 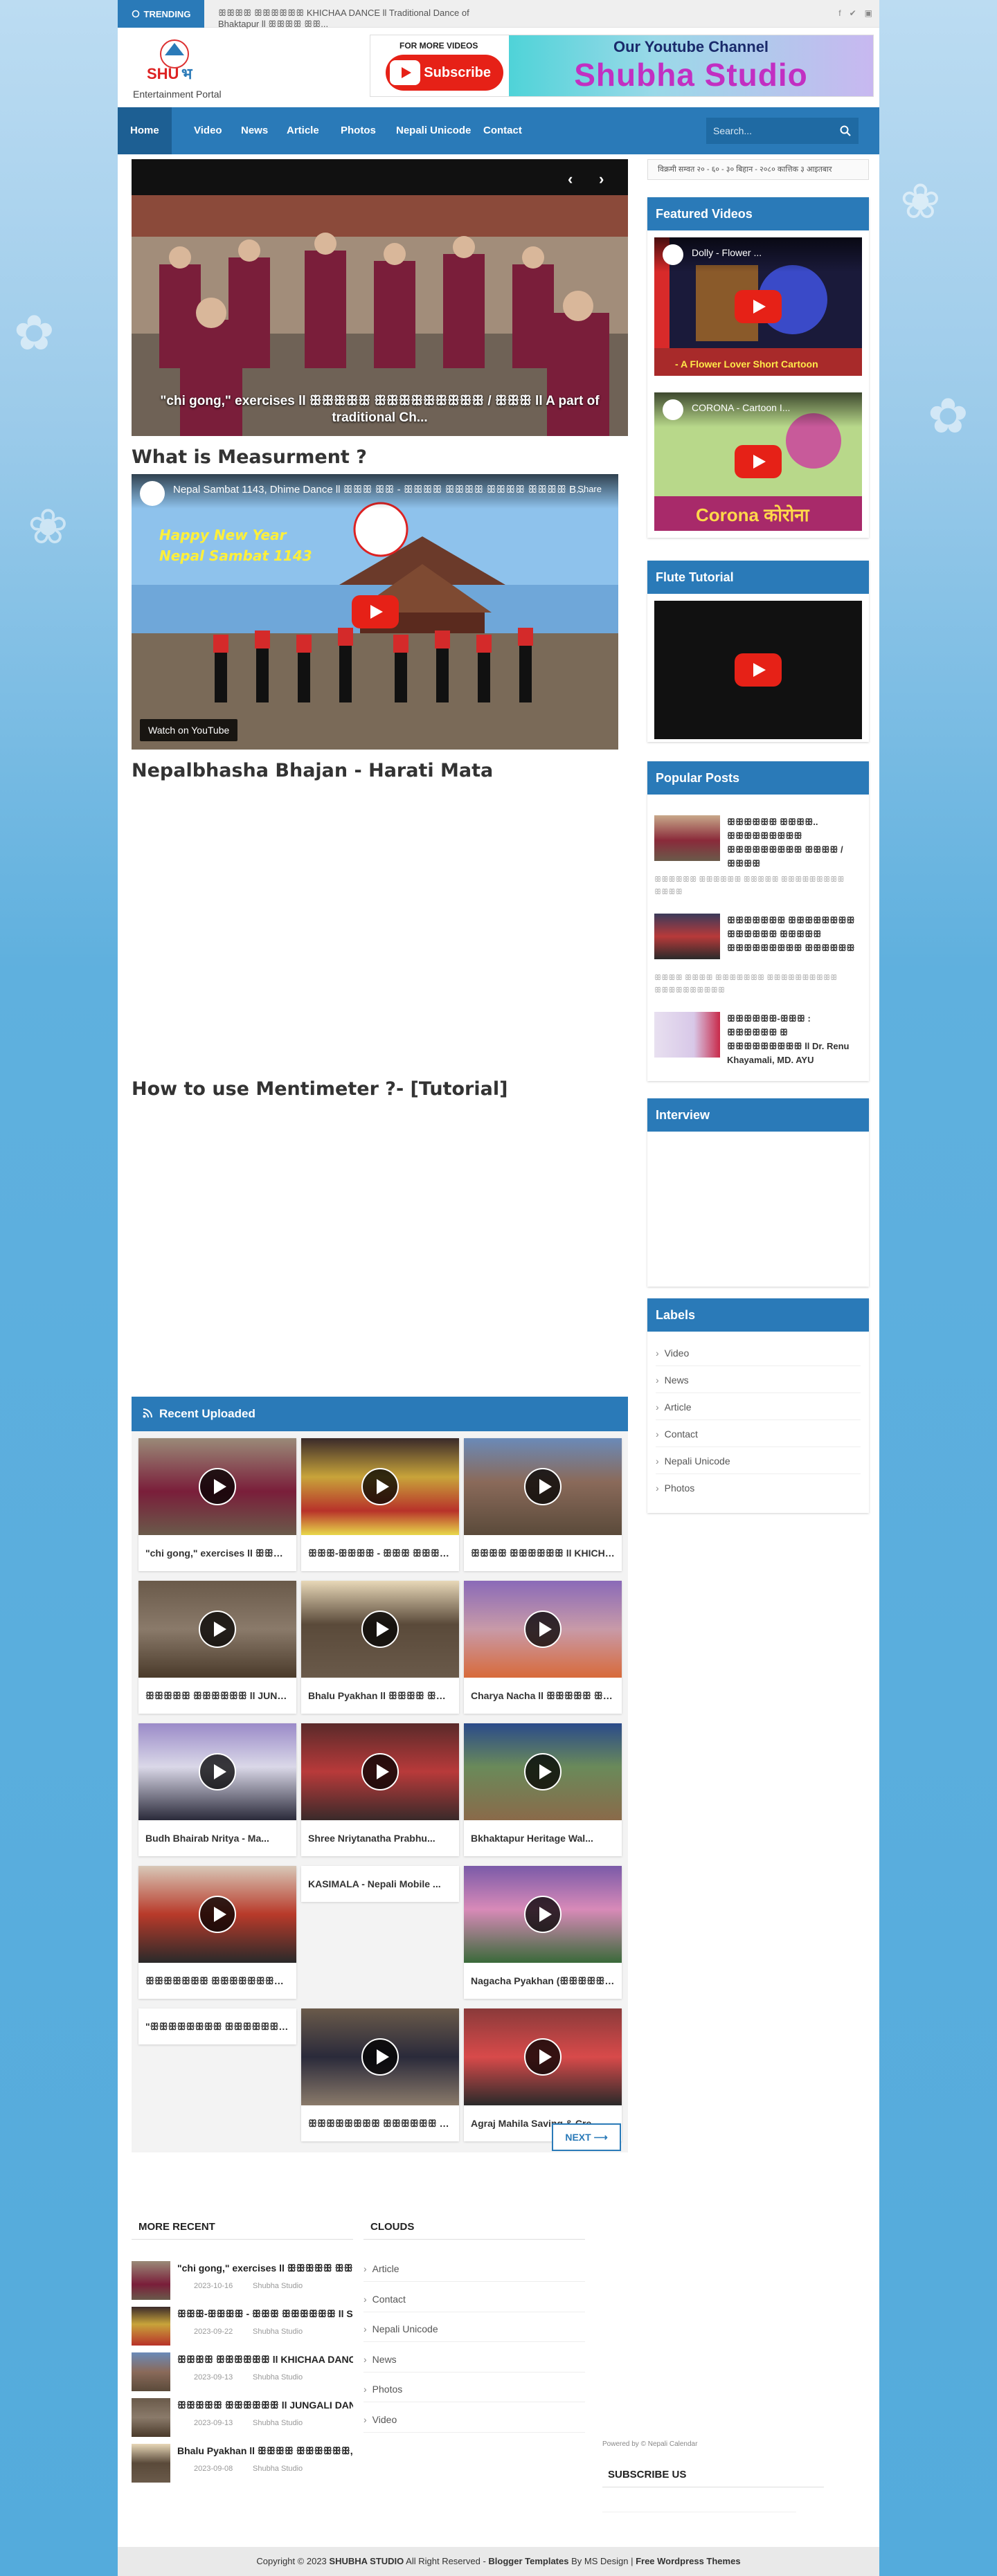 What do you see at coordinates (375, 1245) in the screenshot?
I see `video-embed-mentimeter` at bounding box center [375, 1245].